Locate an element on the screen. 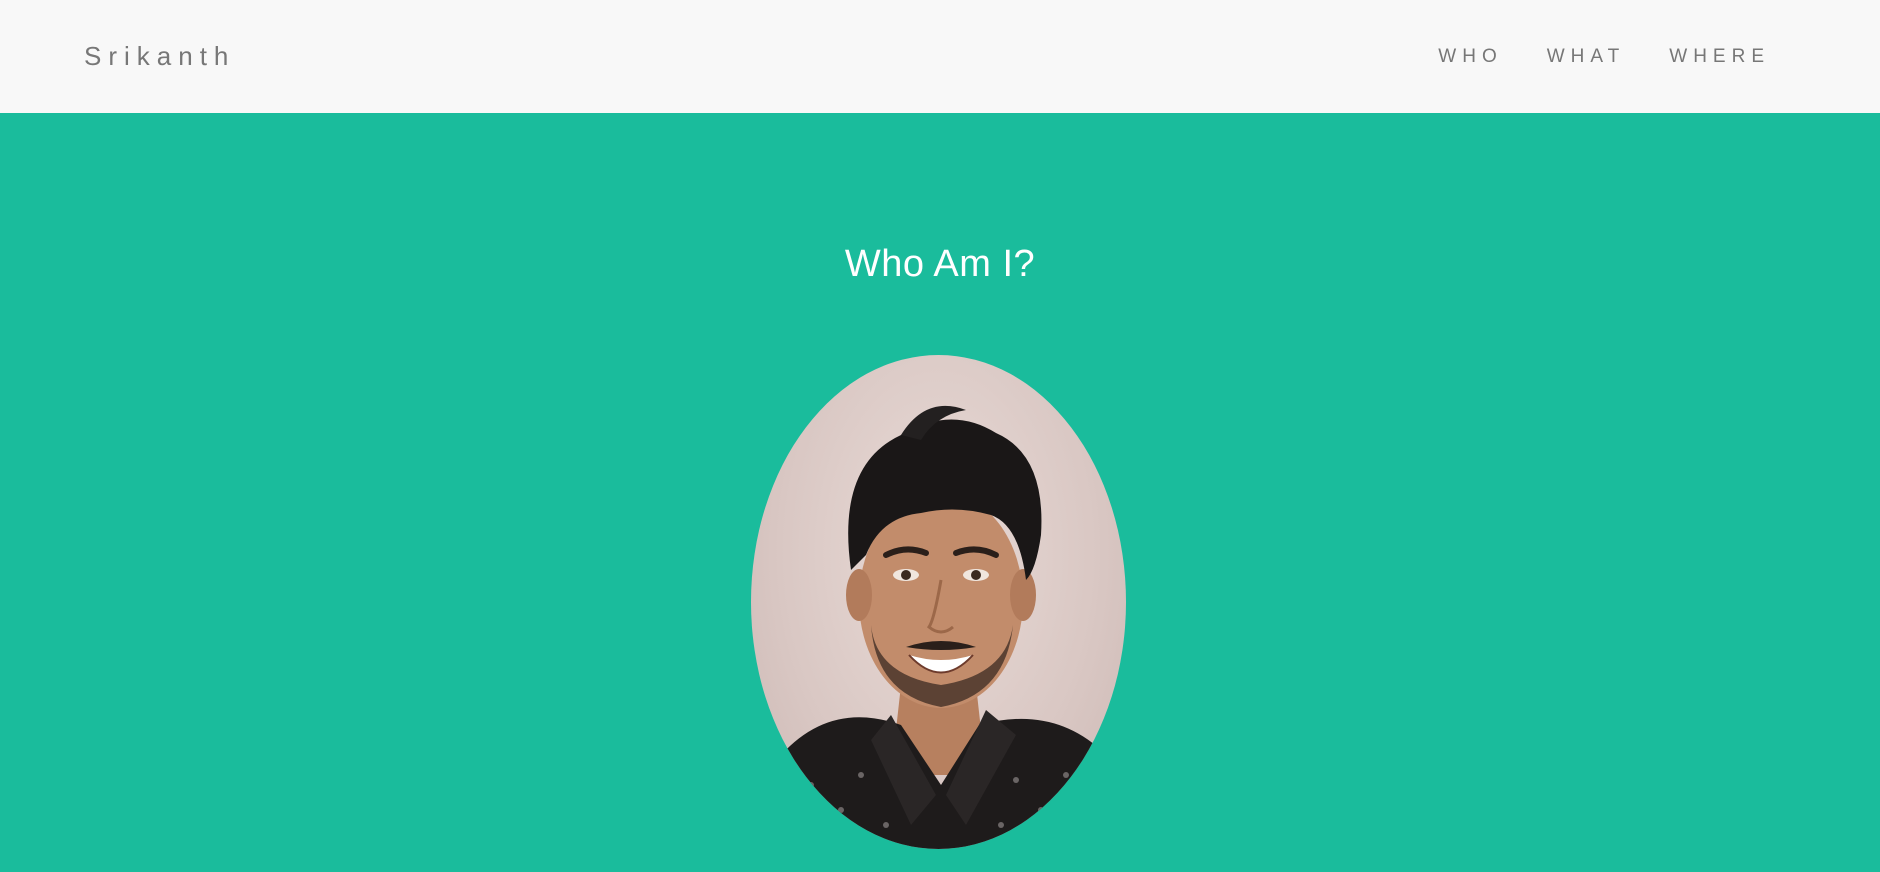  top-navbar: Srikanth WHO WHAT WHERE is located at coordinates (940, 56).